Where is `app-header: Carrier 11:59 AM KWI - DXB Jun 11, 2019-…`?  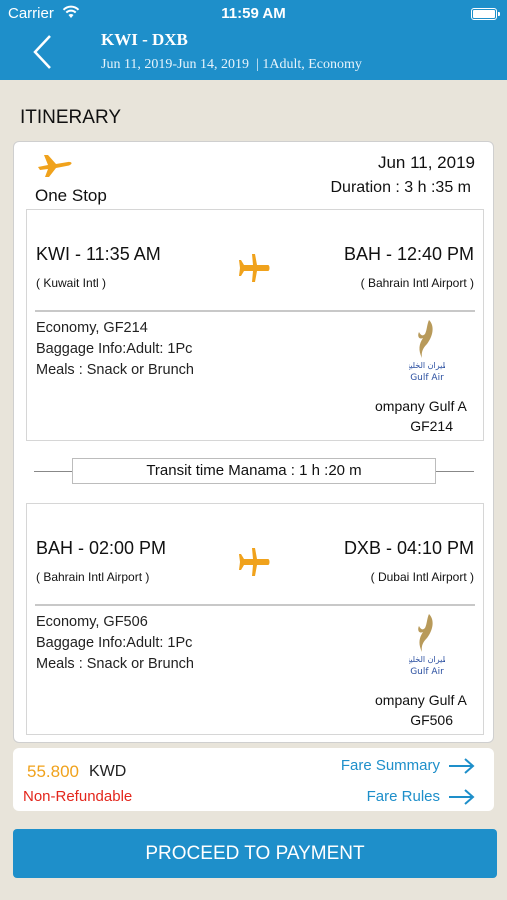 app-header: Carrier 11:59 AM KWI - DXB Jun 11, 2019-… is located at coordinates (253, 40).